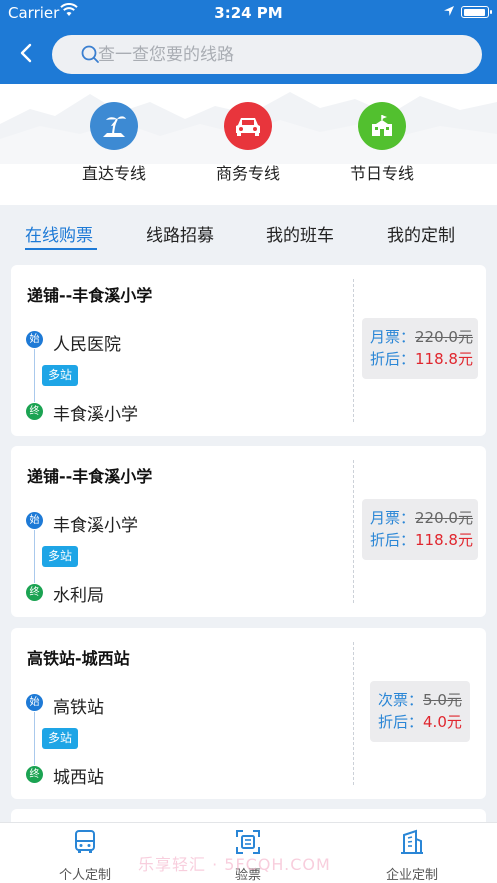  Describe the element at coordinates (248, 816) in the screenshot. I see `route-card-partial` at that location.